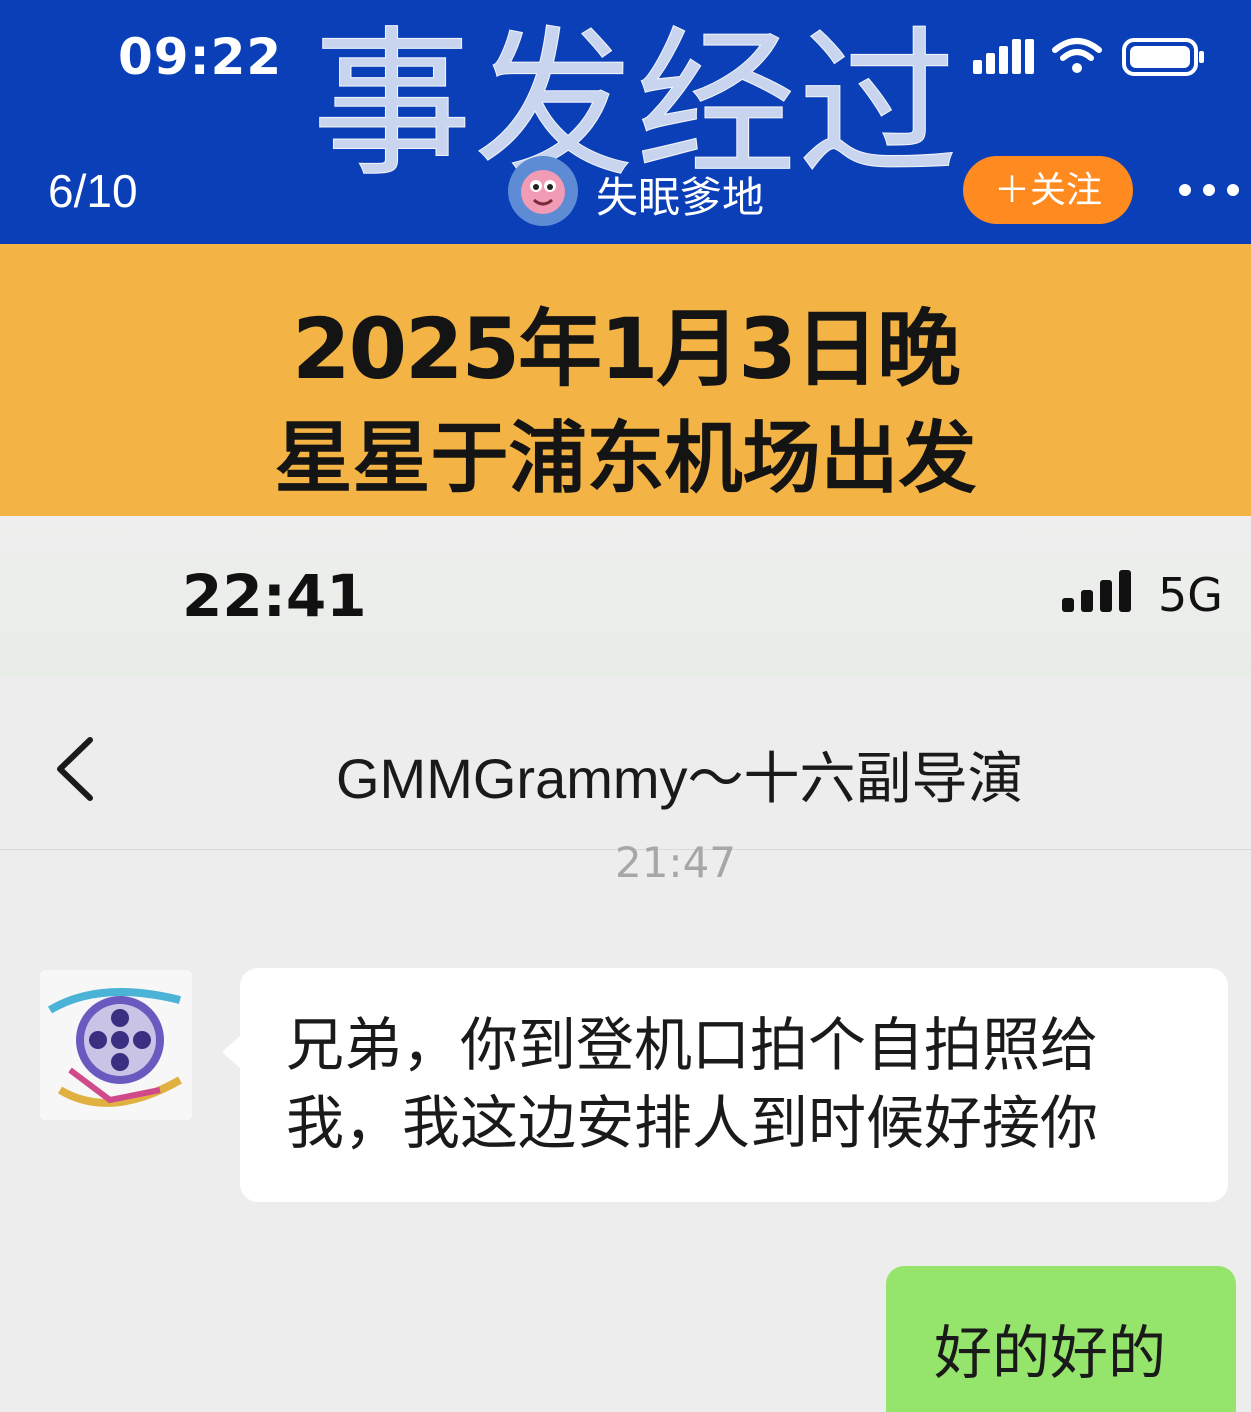  I want to click on page-counter: 6/10, so click(93, 191).